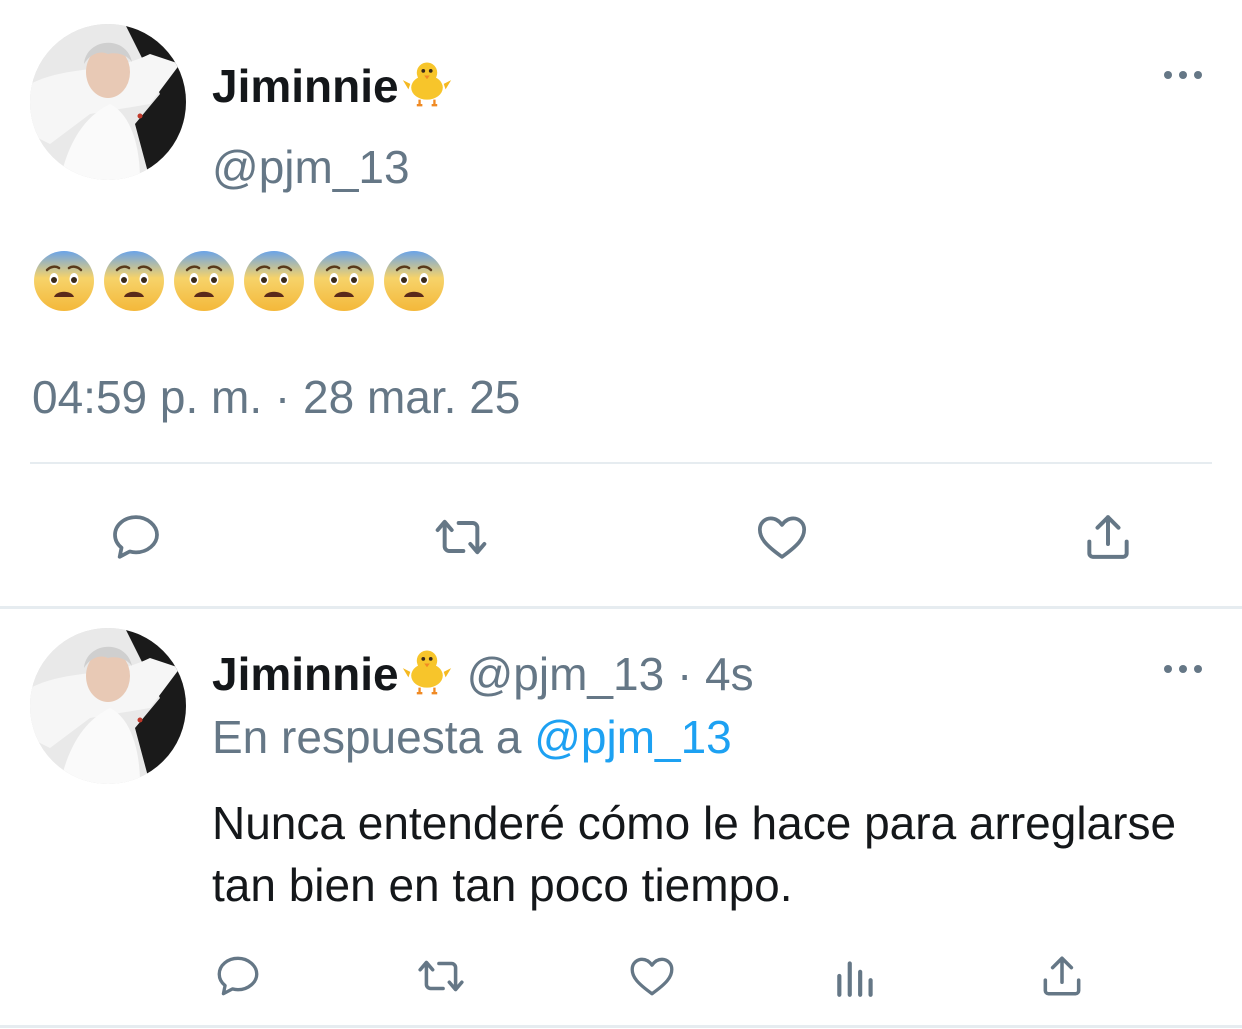 This screenshot has width=1242, height=1029. I want to click on reply-meta: @pjm_13 · 4s, so click(610, 674).